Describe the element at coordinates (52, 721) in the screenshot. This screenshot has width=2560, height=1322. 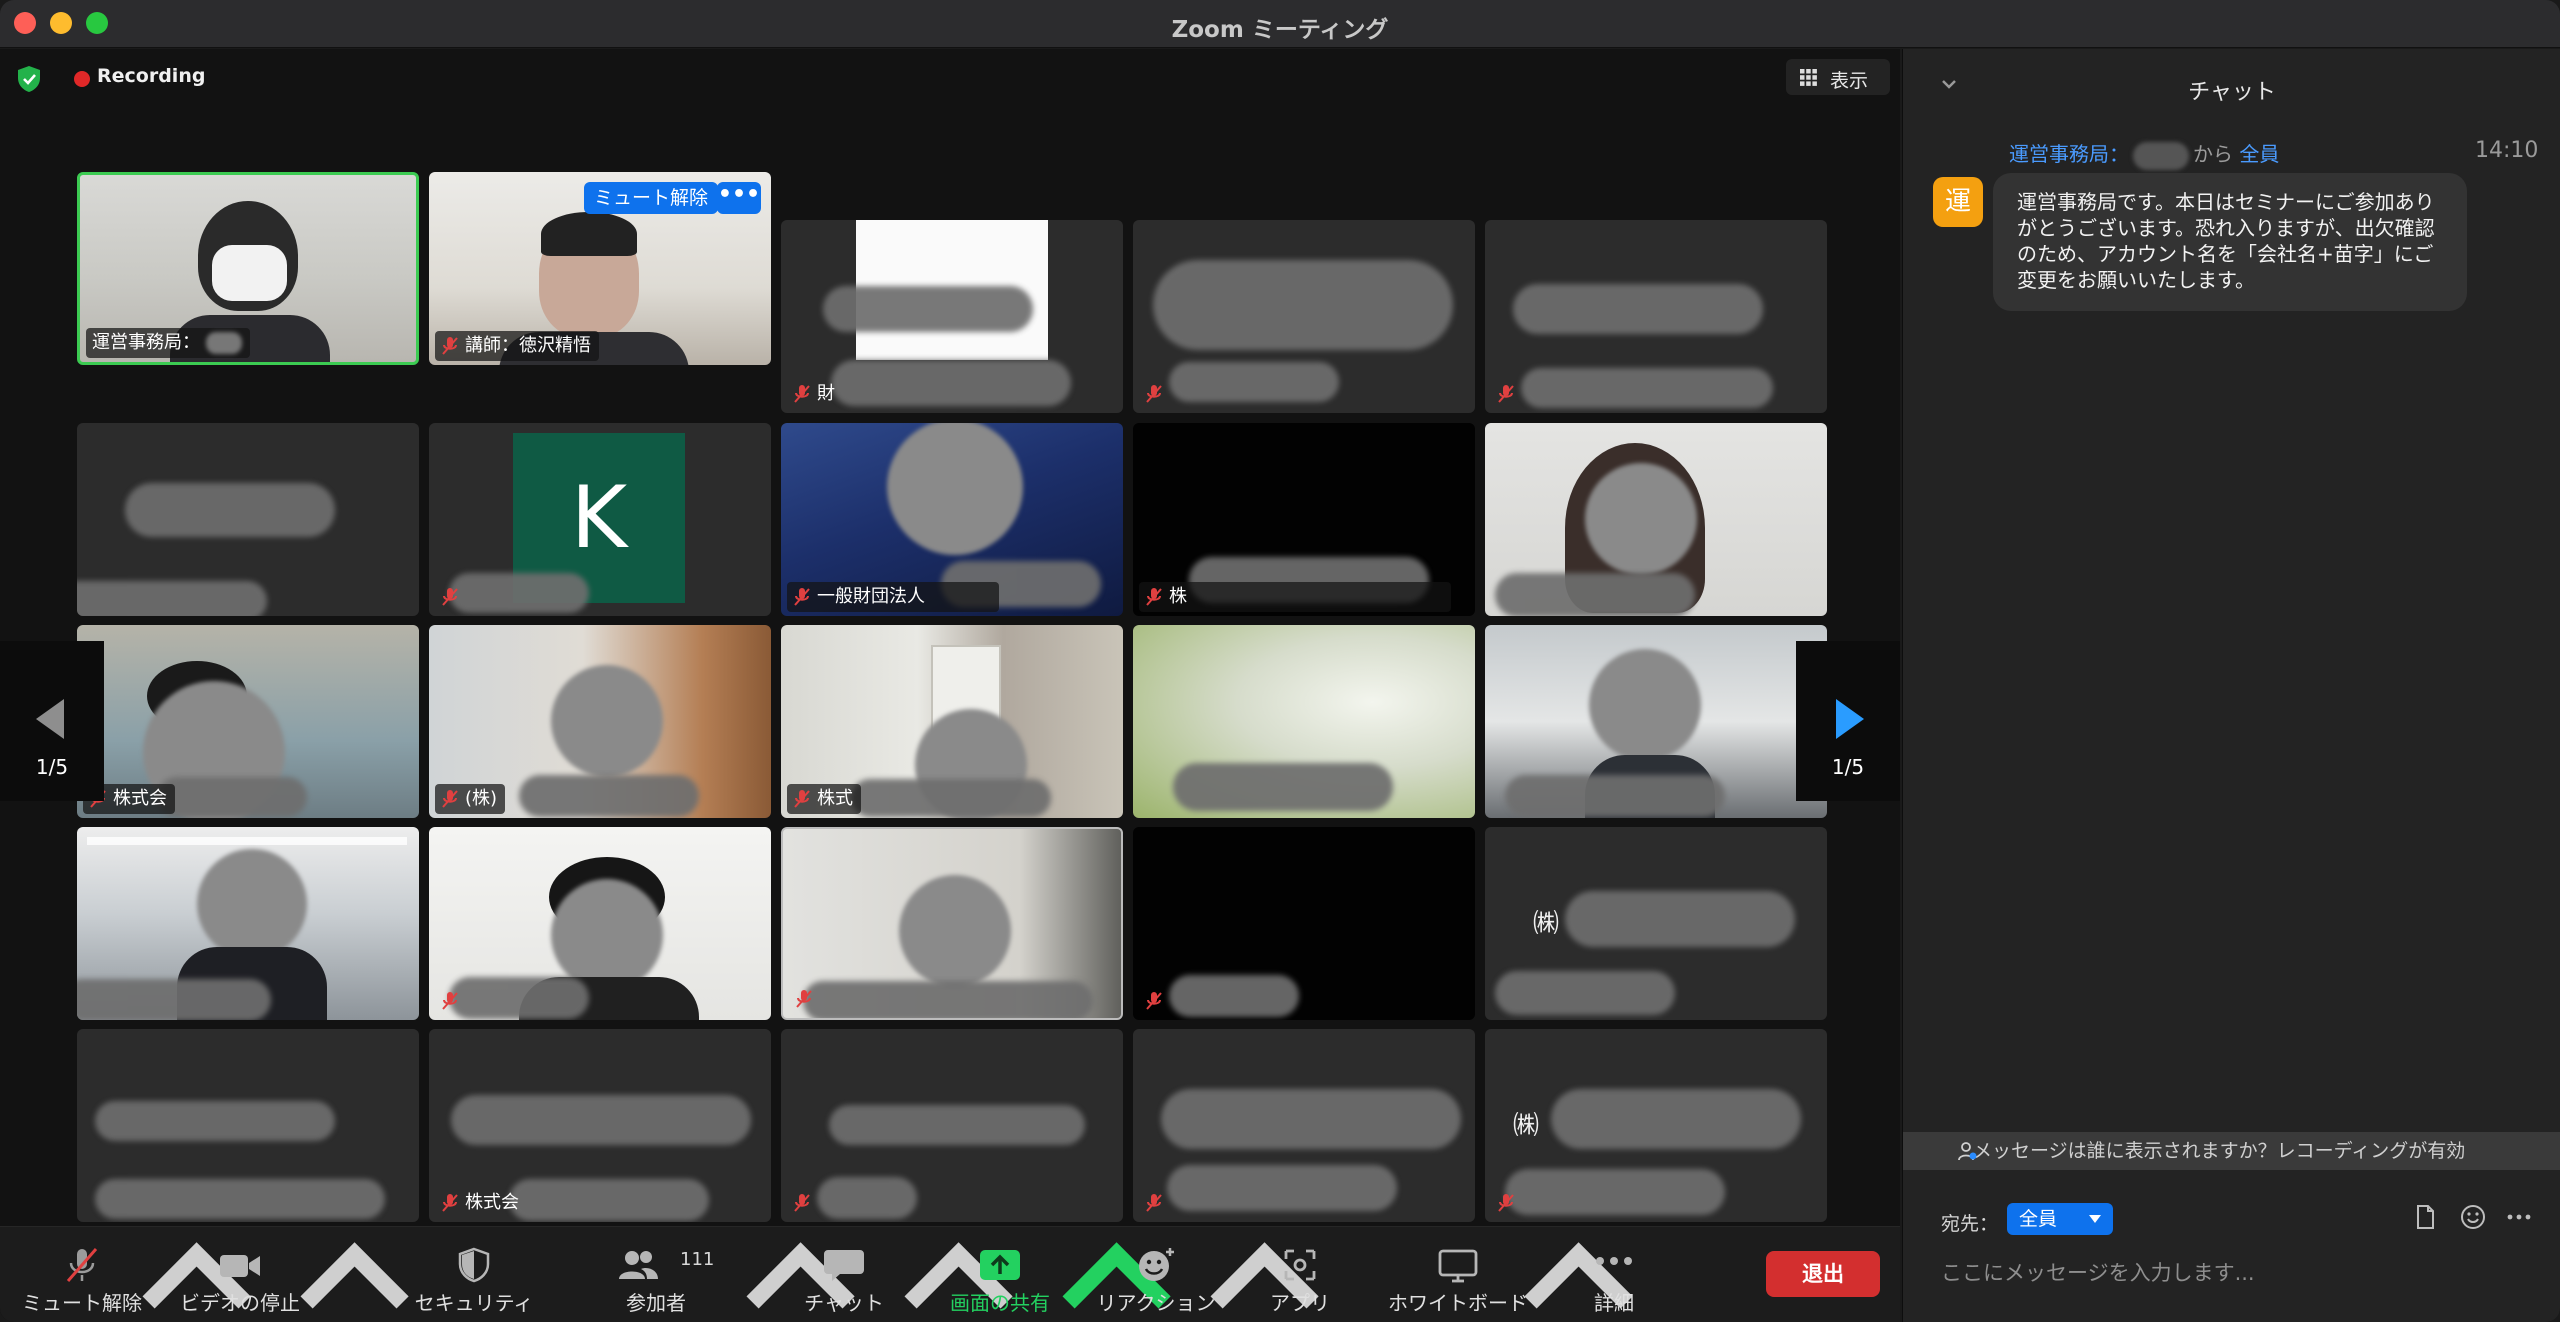
I see `previous-page-button: 1/5` at that location.